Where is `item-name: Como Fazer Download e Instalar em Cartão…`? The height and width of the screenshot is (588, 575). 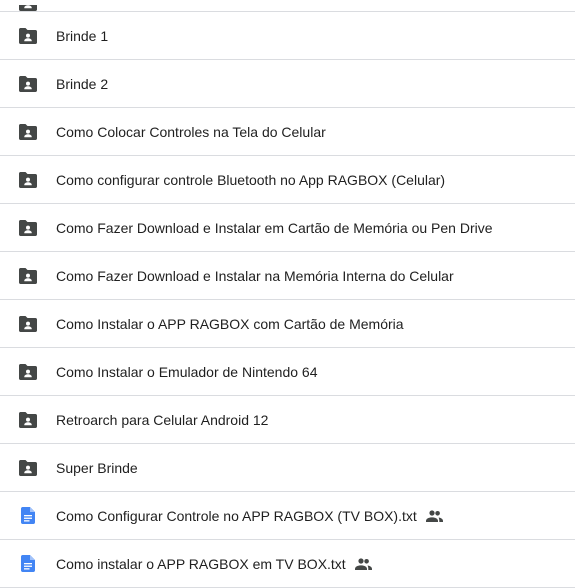
item-name: Como Fazer Download e Instalar em Cartão… is located at coordinates (274, 227).